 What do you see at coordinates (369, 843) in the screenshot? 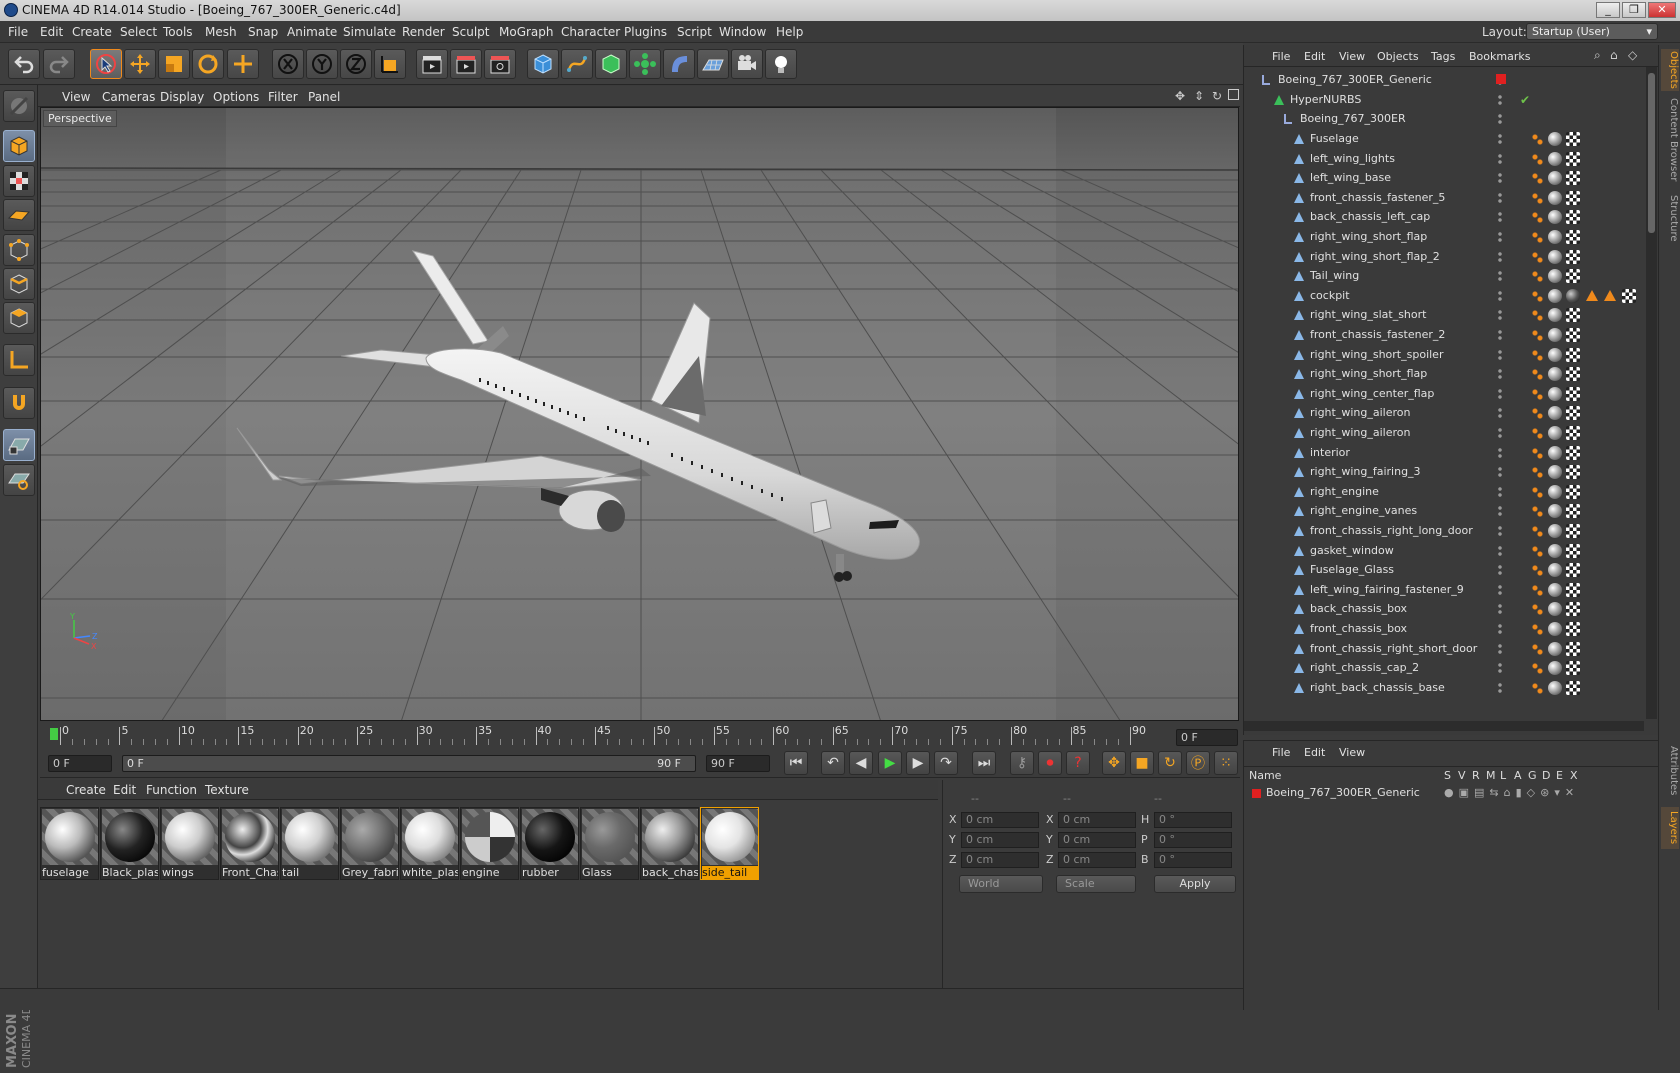
I see `material-swatch: Grey_fabric` at bounding box center [369, 843].